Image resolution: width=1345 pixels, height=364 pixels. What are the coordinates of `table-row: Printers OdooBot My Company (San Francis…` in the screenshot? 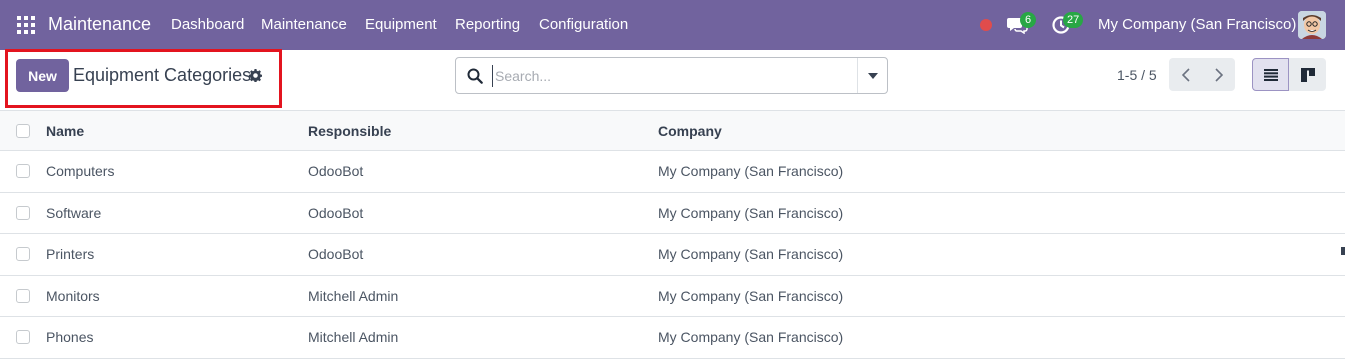 It's located at (672, 255).